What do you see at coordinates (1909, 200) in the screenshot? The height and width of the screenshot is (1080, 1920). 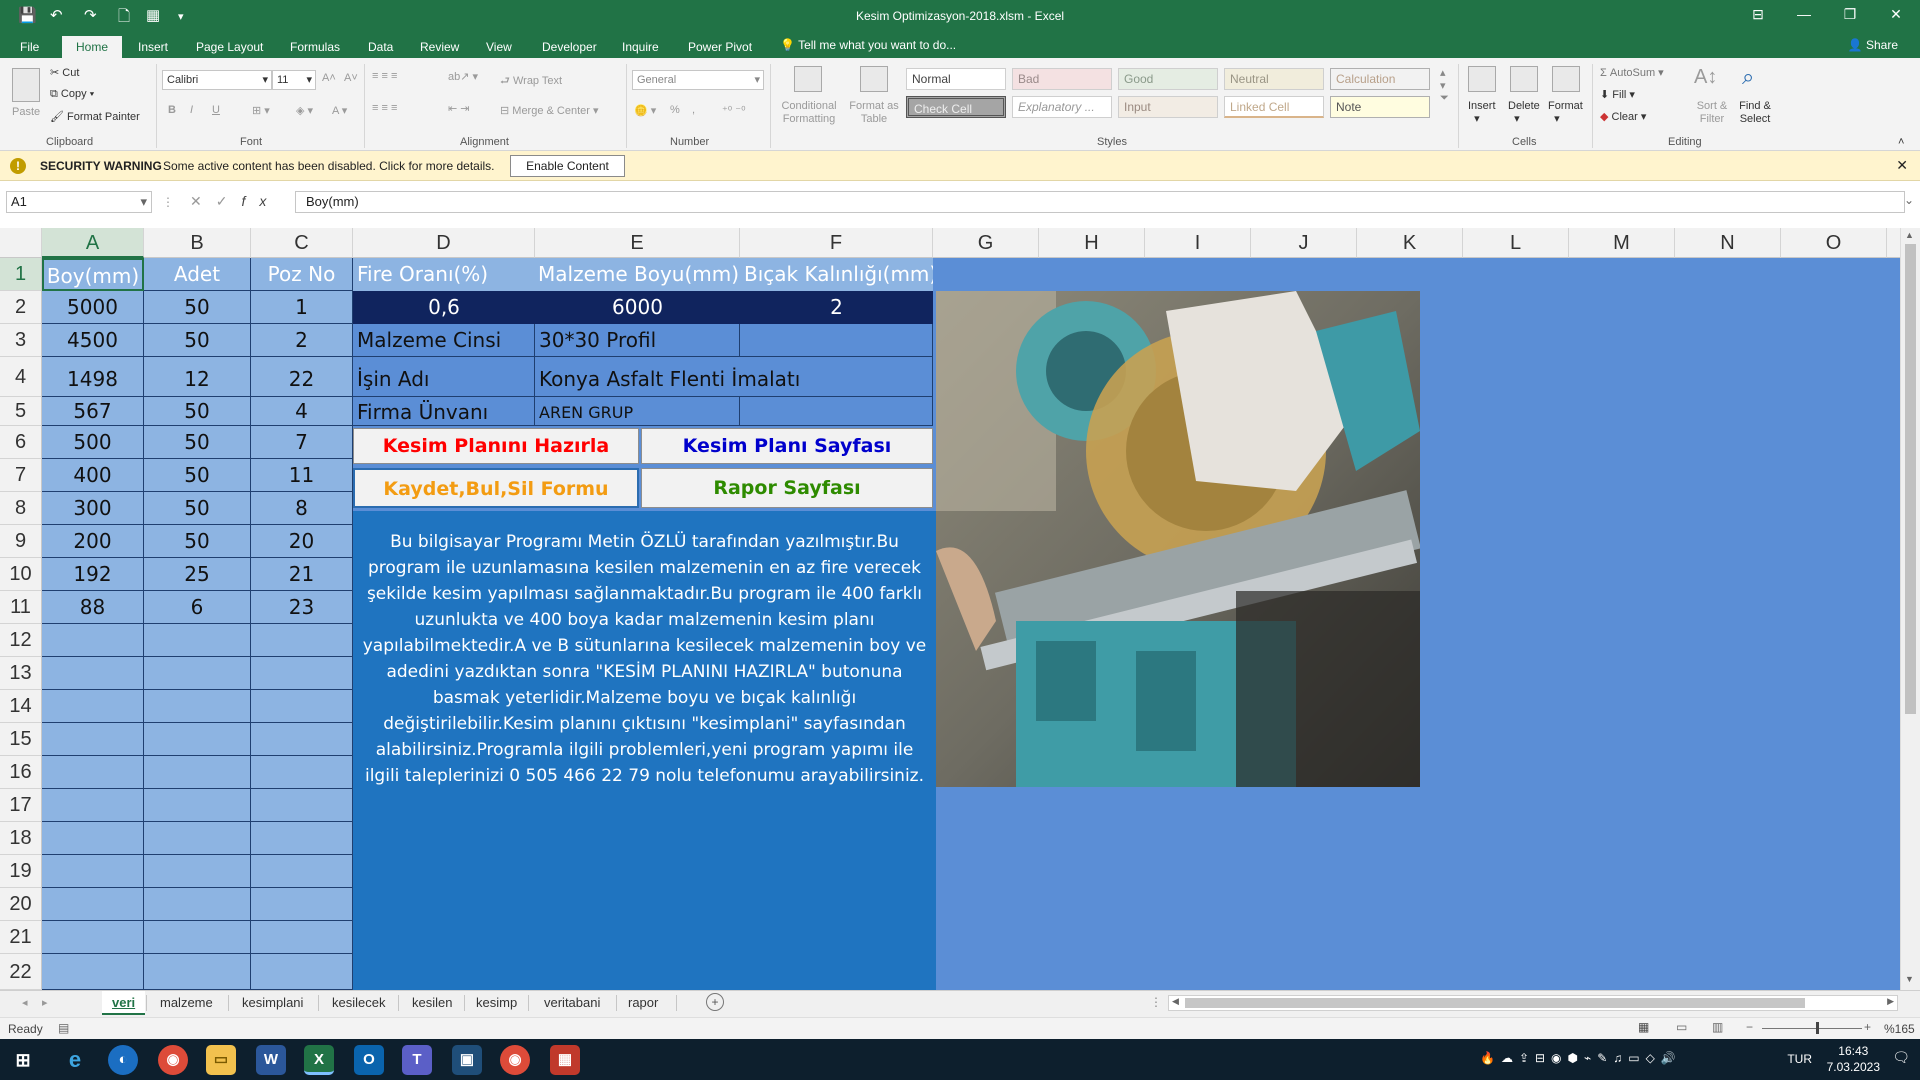 I see `expand-formula-icon: ⌄` at bounding box center [1909, 200].